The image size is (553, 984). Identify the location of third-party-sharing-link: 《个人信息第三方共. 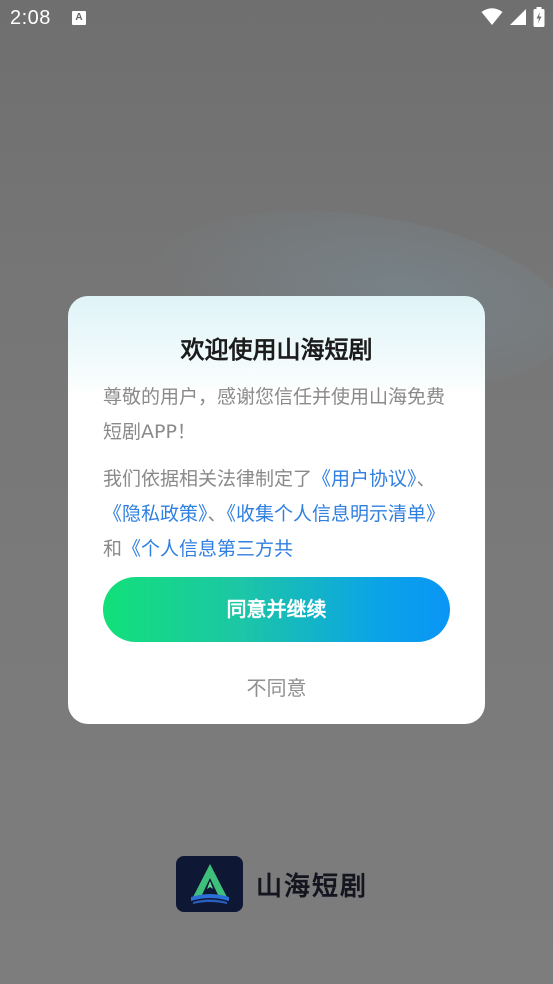
(207, 549).